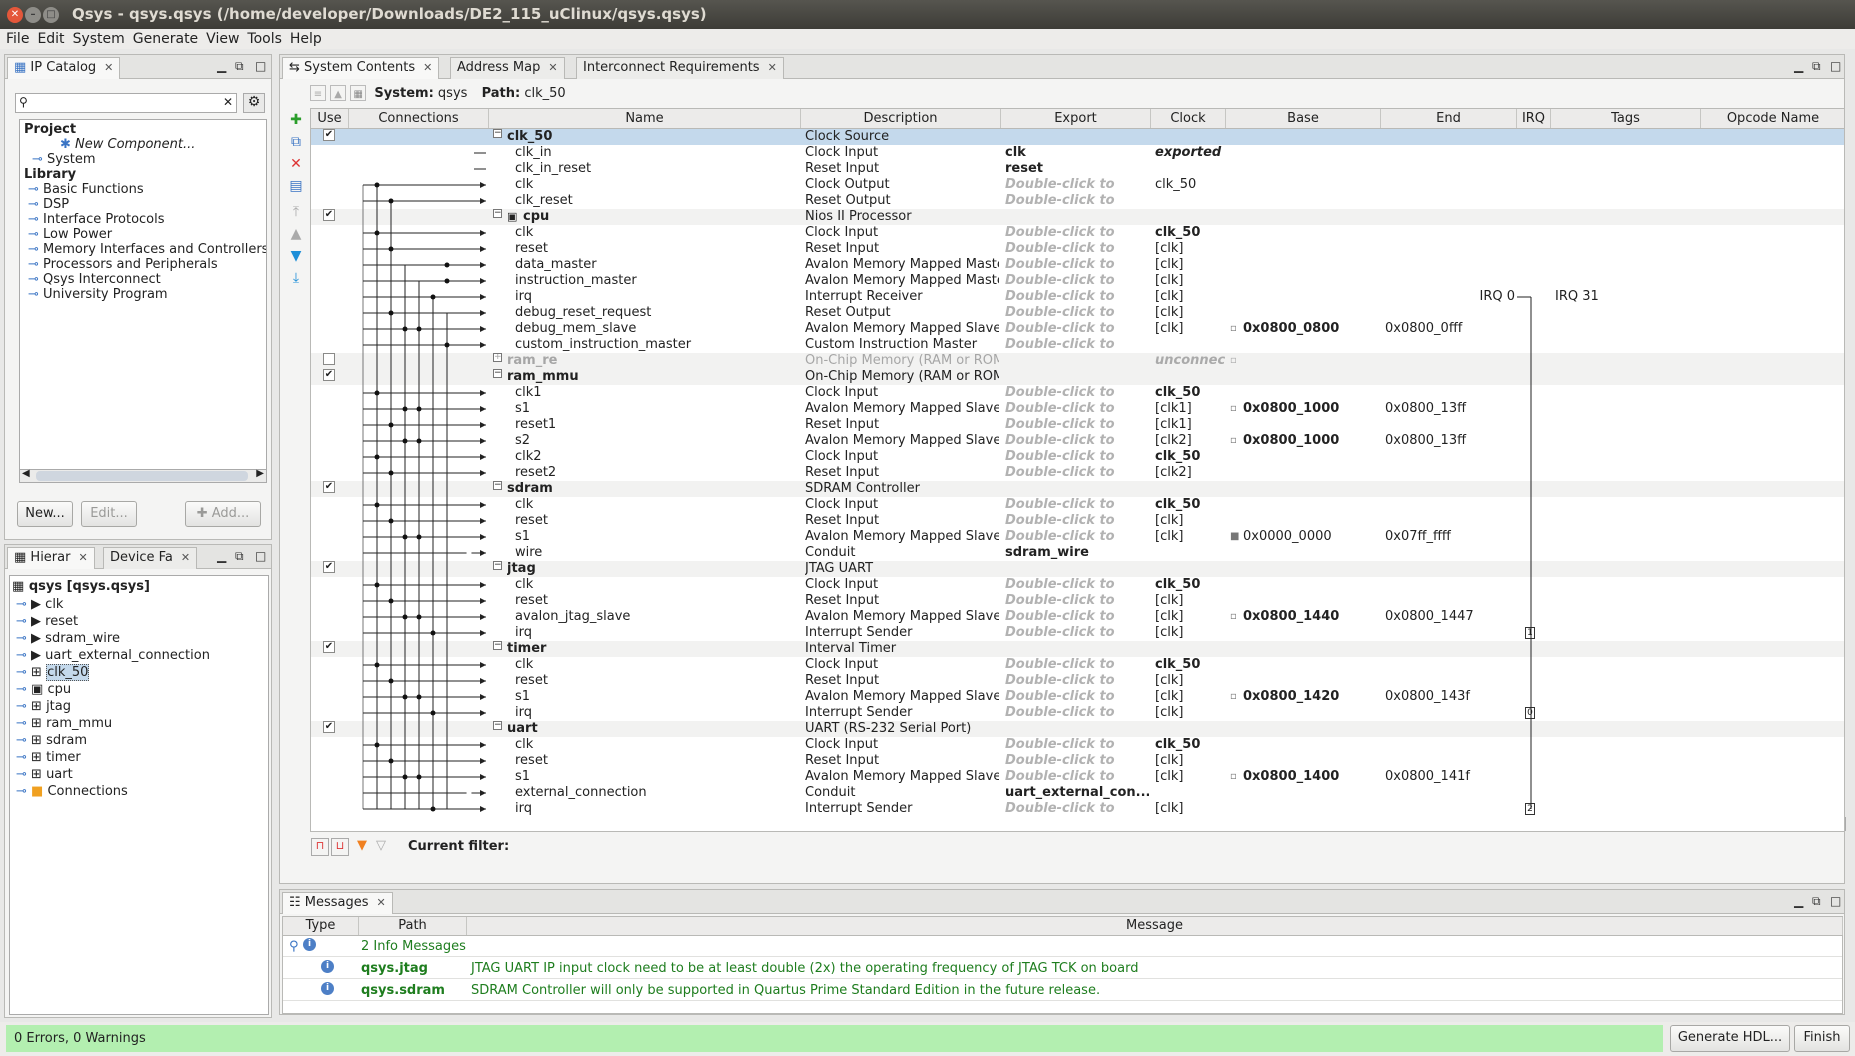 The image size is (1855, 1056). I want to click on export-cell: sdram_wire, so click(1077, 553).